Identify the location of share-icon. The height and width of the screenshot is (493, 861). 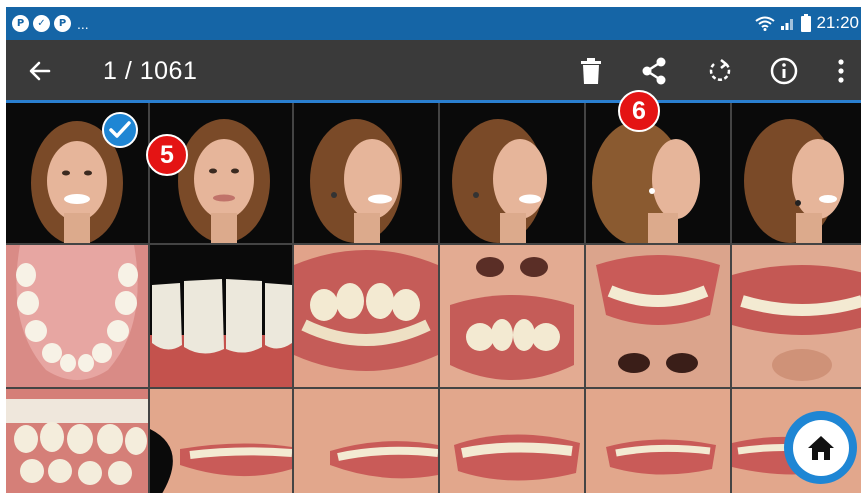
(654, 71).